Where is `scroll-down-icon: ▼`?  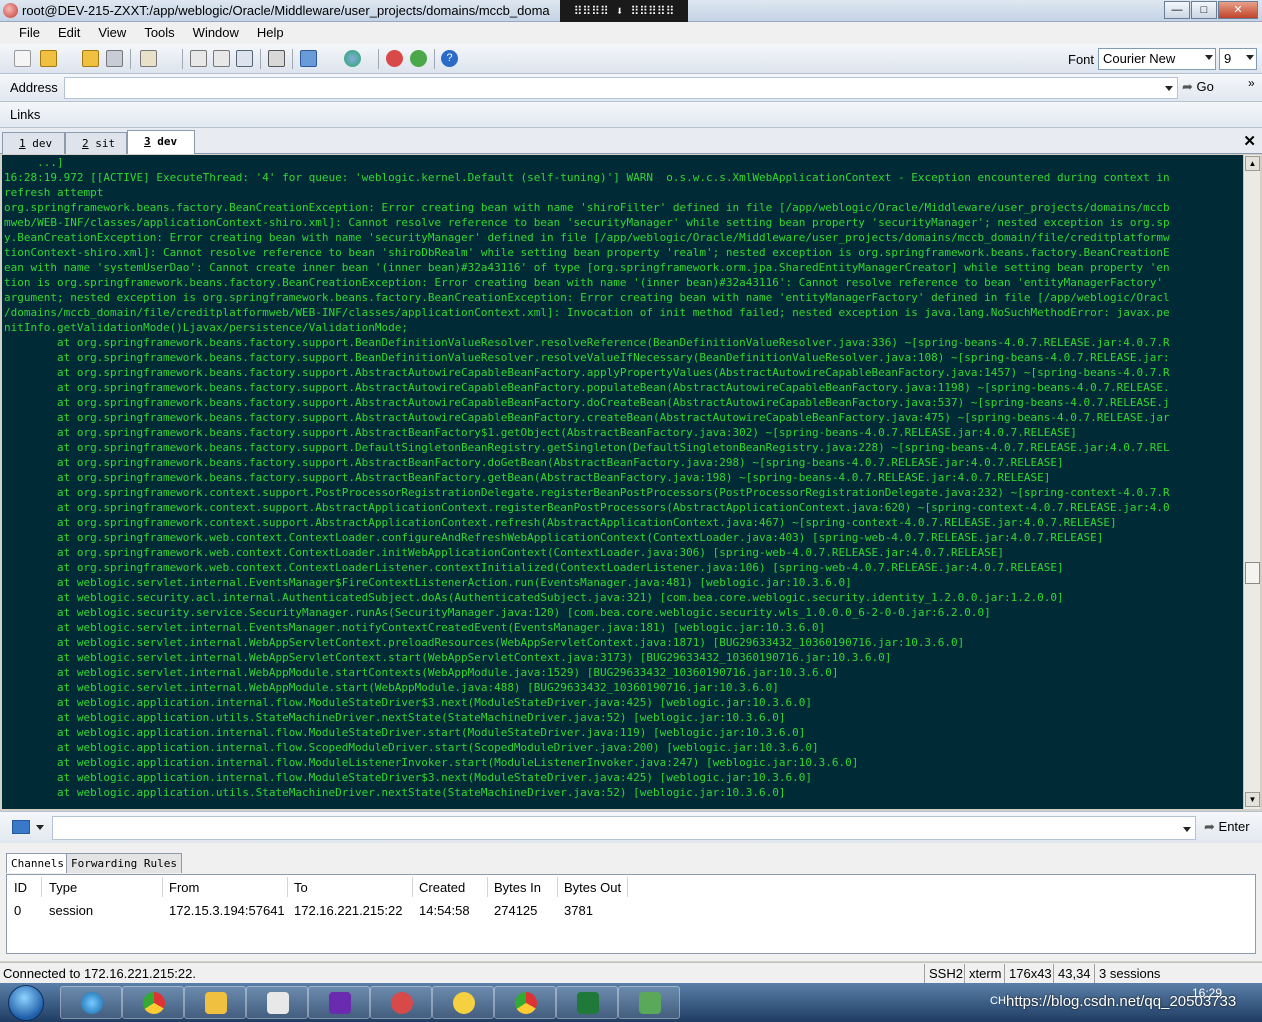 scroll-down-icon: ▼ is located at coordinates (1252, 799).